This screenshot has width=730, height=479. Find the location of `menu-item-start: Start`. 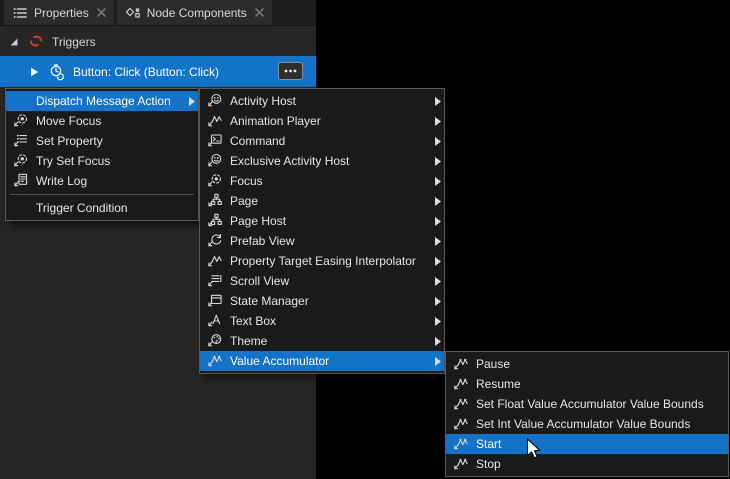

menu-item-start: Start is located at coordinates (587, 444).